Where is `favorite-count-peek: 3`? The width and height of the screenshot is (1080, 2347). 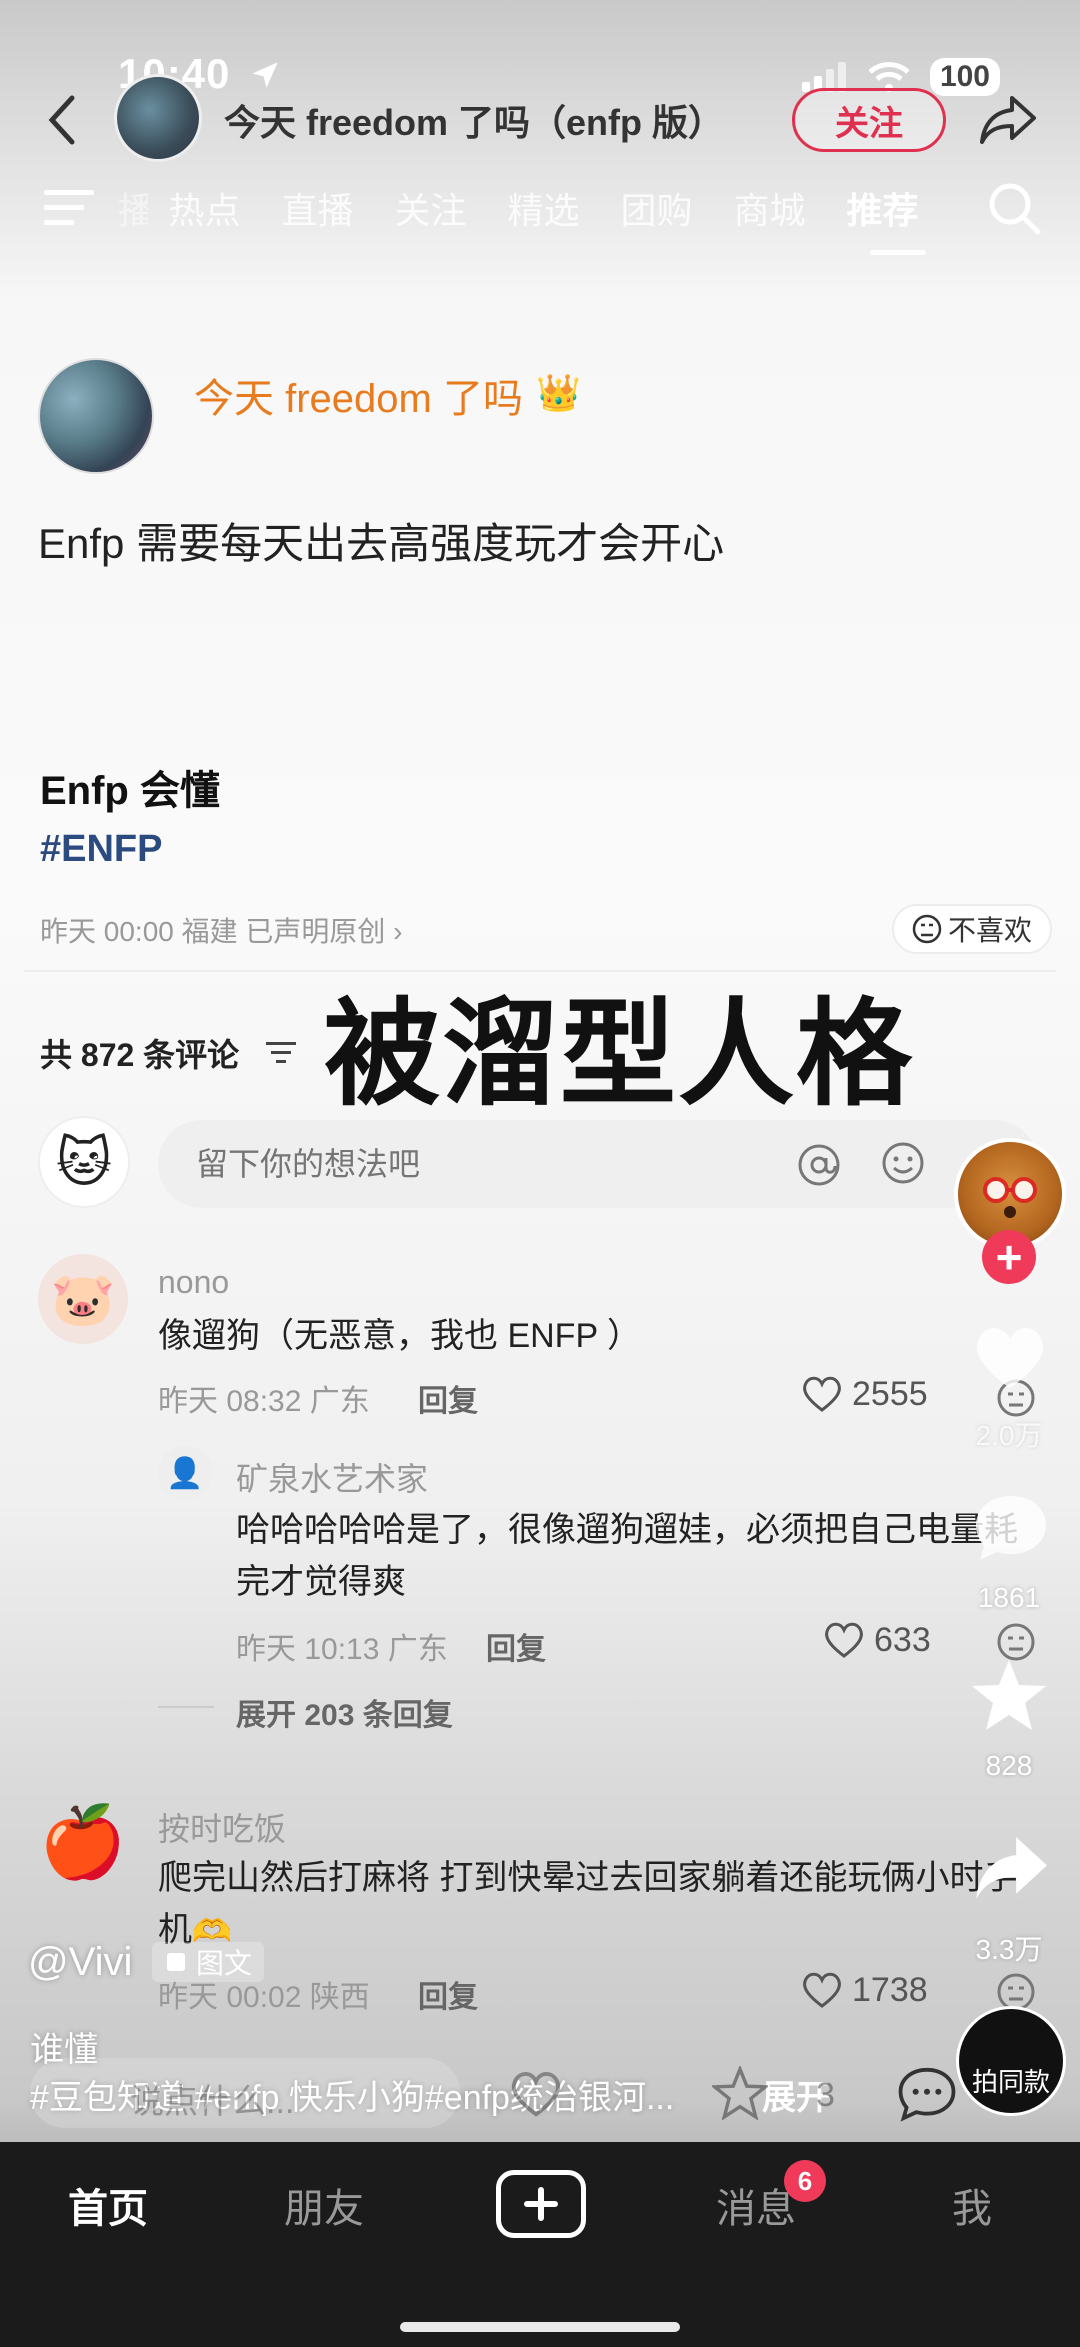 favorite-count-peek: 3 is located at coordinates (825, 2095).